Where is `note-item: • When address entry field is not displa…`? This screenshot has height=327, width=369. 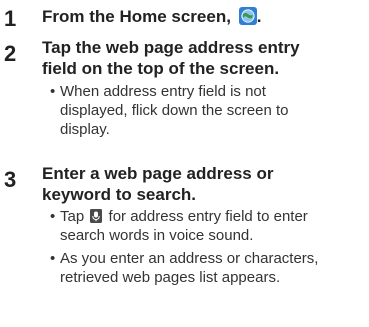 note-item: • When address entry field is not displa… is located at coordinates (207, 110).